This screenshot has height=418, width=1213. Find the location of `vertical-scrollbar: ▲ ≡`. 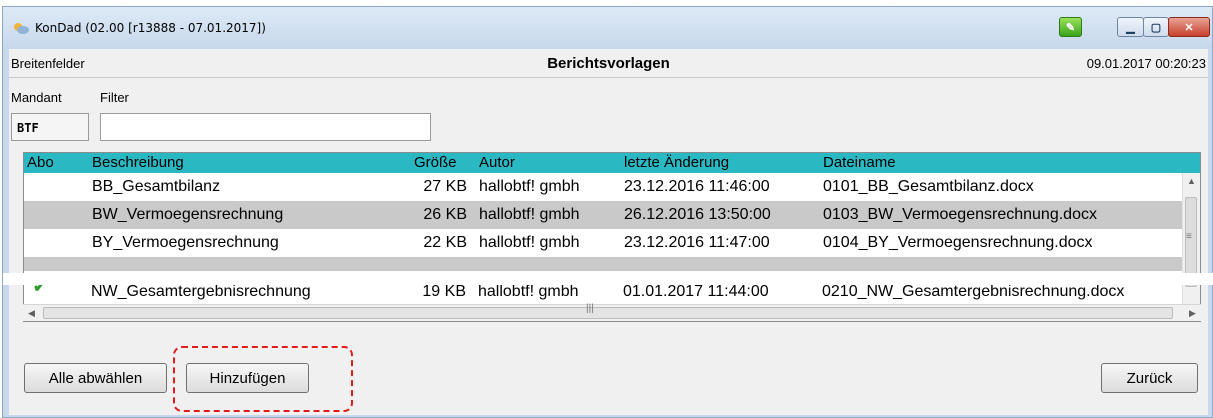

vertical-scrollbar: ▲ ≡ is located at coordinates (1191, 247).